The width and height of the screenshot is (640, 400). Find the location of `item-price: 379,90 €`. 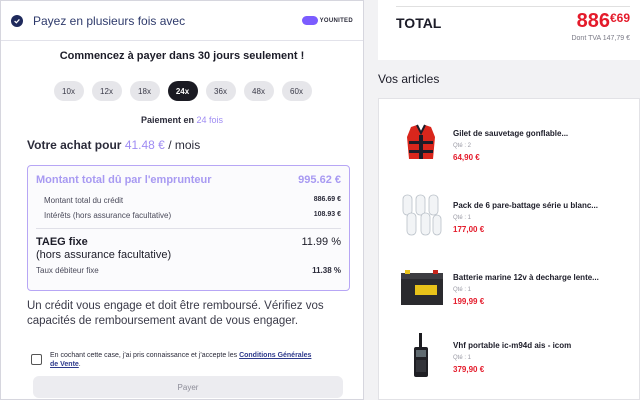

item-price: 379,90 € is located at coordinates (469, 369).